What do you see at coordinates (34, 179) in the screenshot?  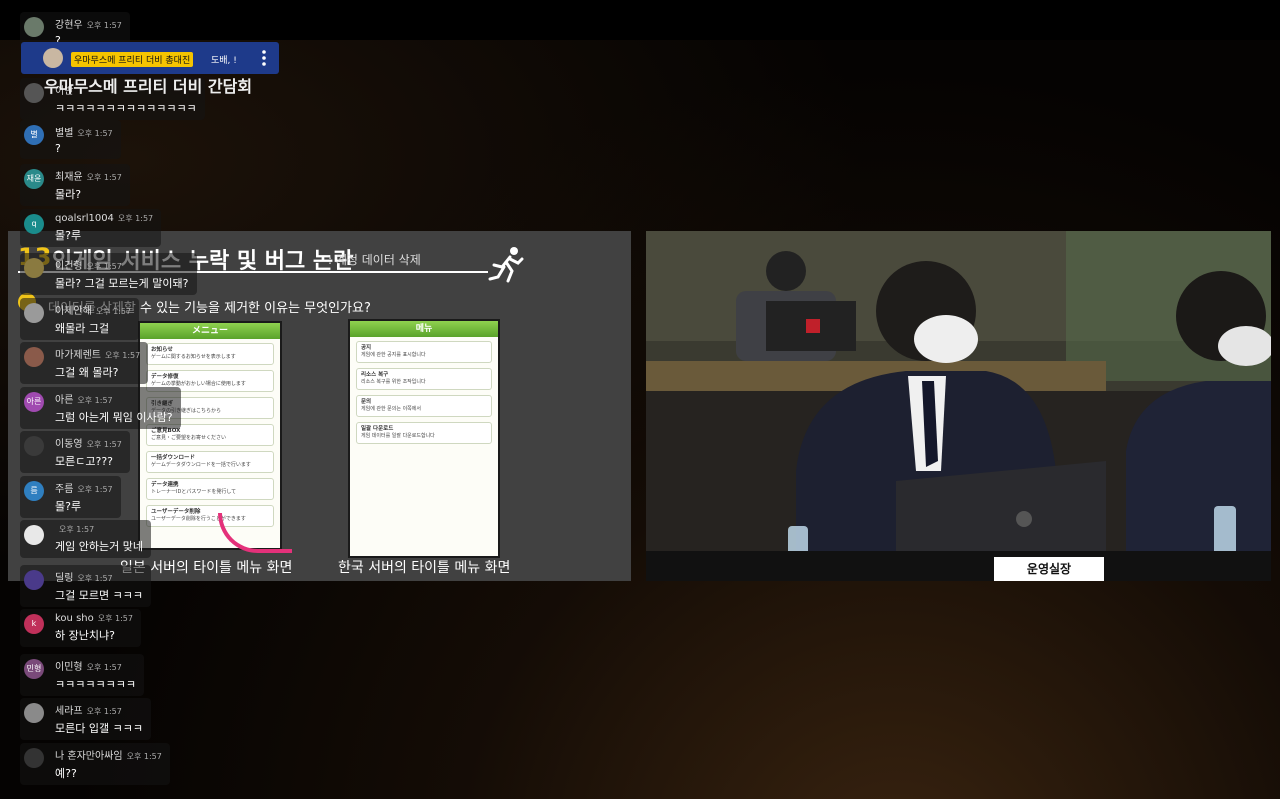 I see `chat-avatar: 재윤` at bounding box center [34, 179].